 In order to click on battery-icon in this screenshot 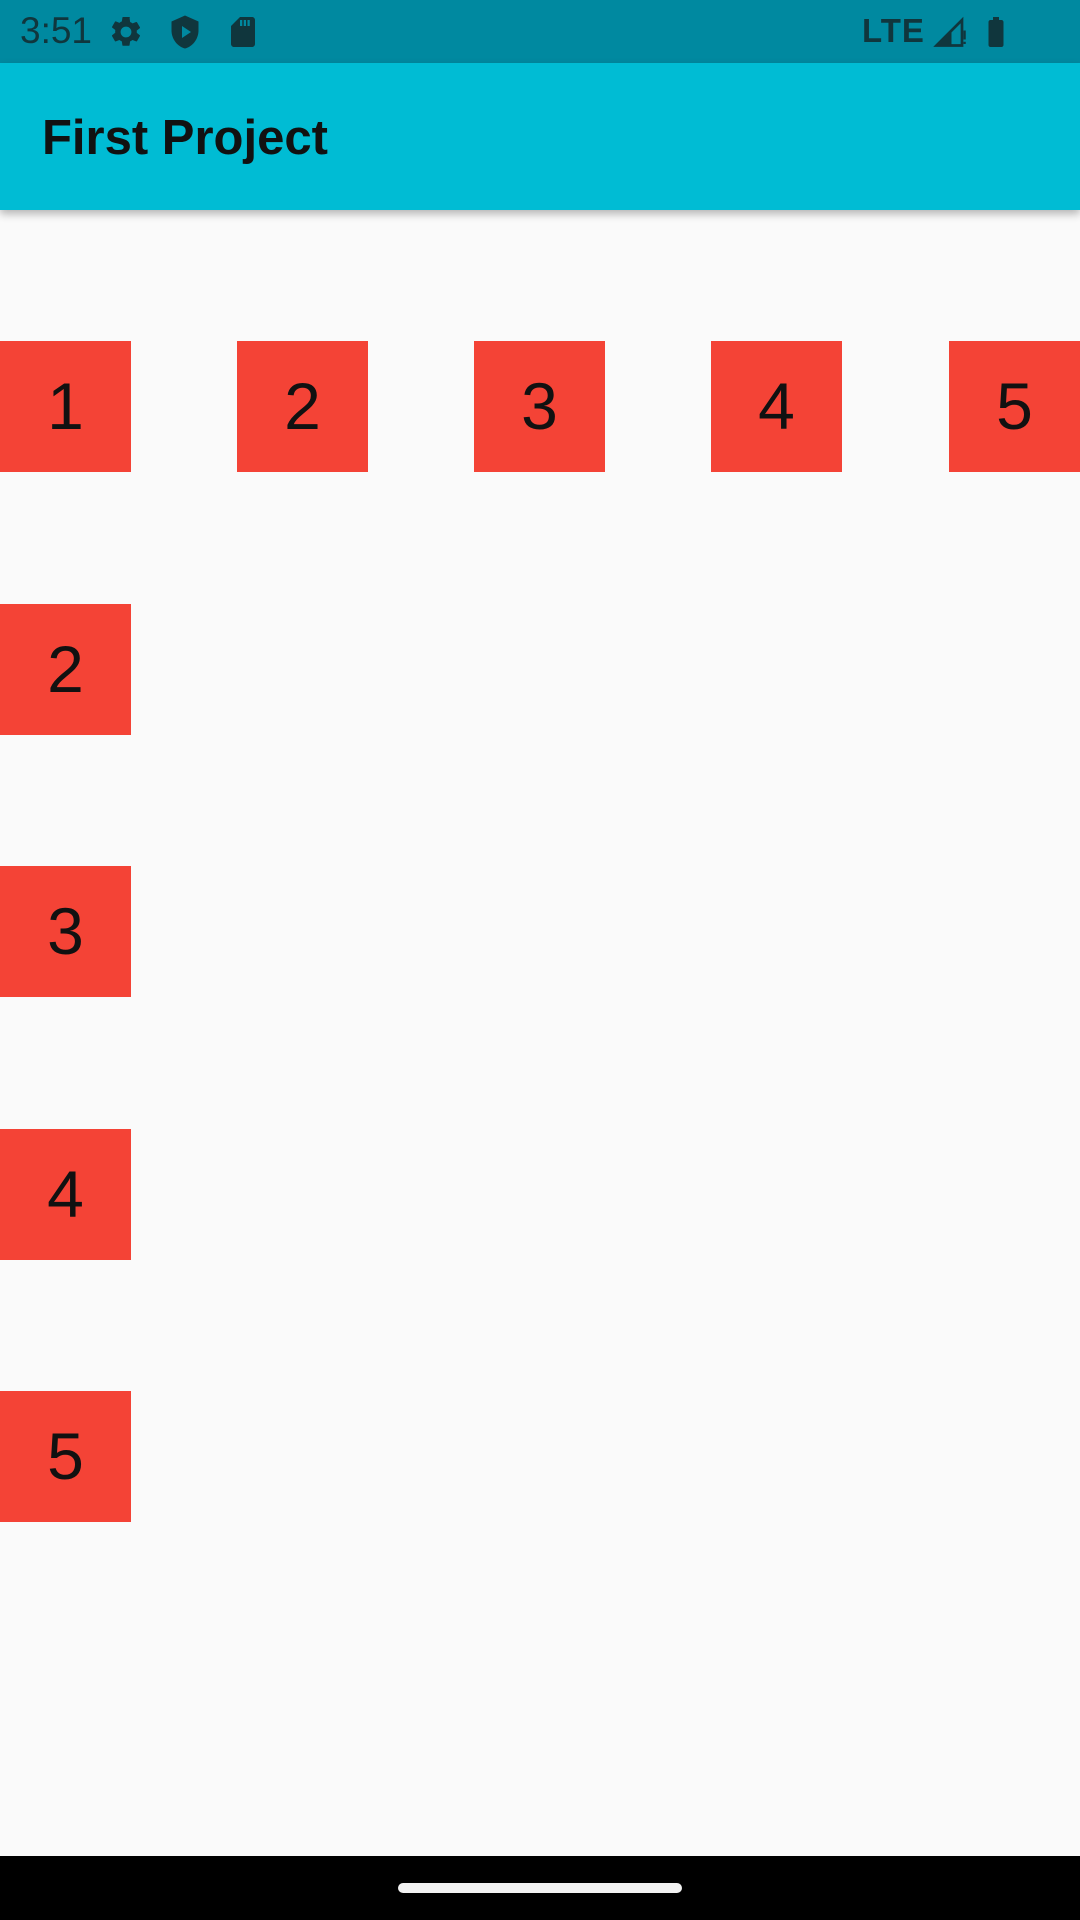, I will do `click(996, 32)`.